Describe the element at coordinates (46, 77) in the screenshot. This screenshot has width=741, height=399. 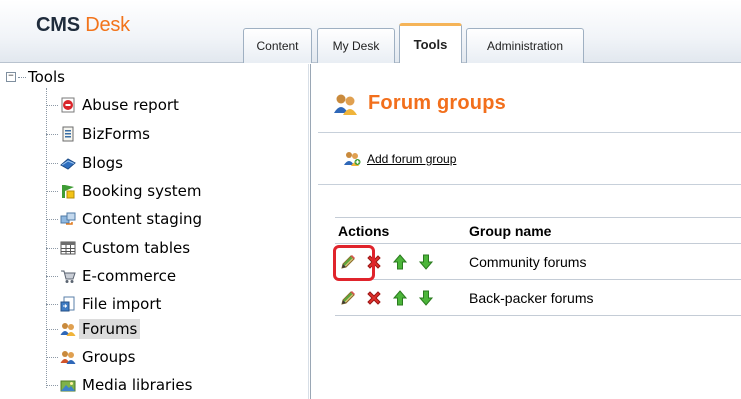
I see `tree-root-label: Tools` at that location.